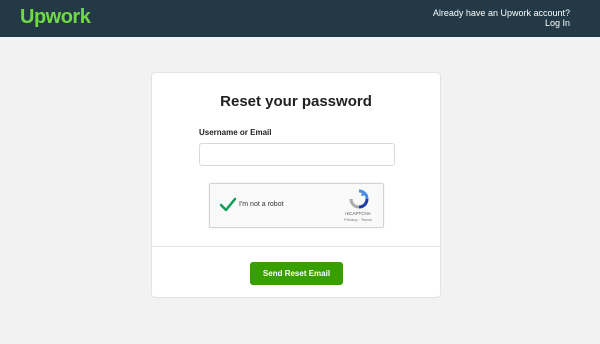 This screenshot has width=600, height=344. What do you see at coordinates (296, 273) in the screenshot?
I see `send-reset-email-button: Send Reset Email` at bounding box center [296, 273].